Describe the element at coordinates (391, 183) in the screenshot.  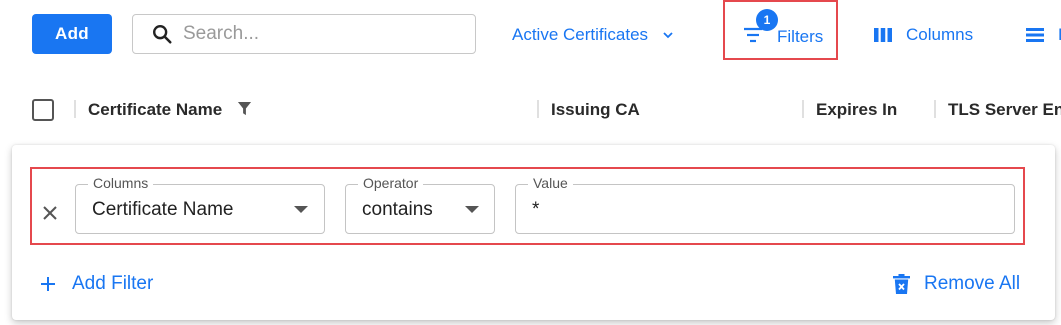
I see `filter-operator-label: Operator` at that location.